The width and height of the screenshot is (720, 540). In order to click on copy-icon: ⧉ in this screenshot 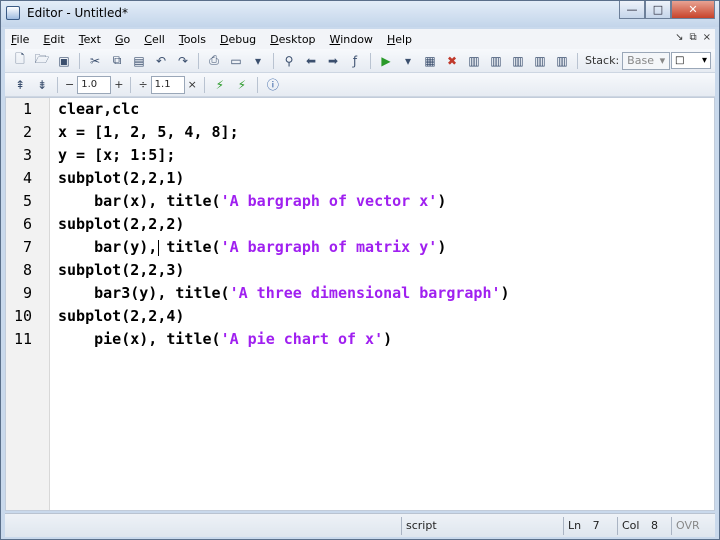, I will do `click(117, 61)`.